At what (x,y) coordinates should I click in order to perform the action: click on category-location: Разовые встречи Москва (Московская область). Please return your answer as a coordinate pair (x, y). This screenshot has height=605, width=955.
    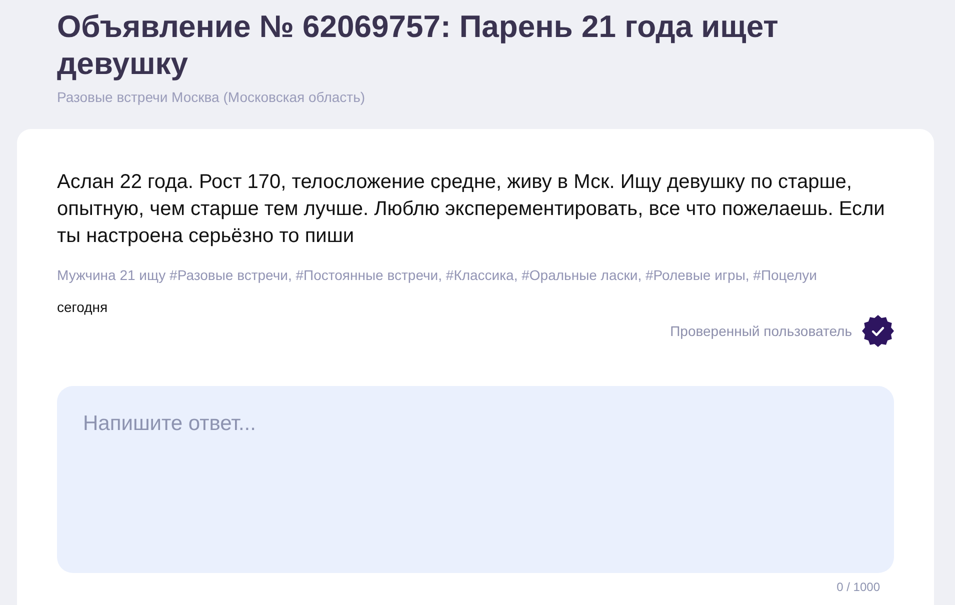
    Looking at the image, I should click on (211, 97).